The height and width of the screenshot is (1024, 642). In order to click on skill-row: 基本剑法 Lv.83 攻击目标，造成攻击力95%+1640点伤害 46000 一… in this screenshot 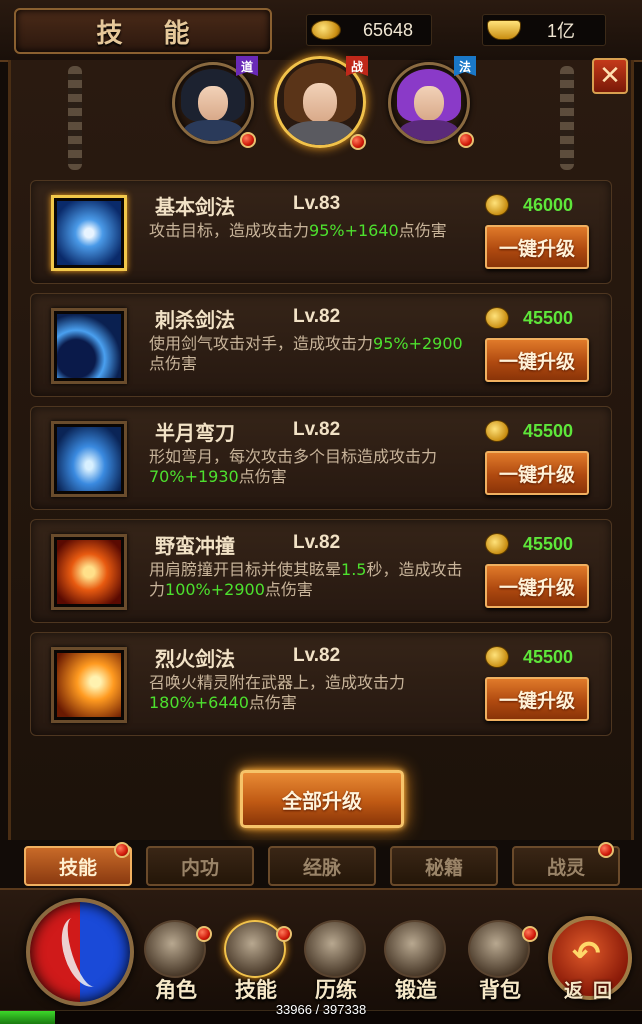, I will do `click(321, 232)`.